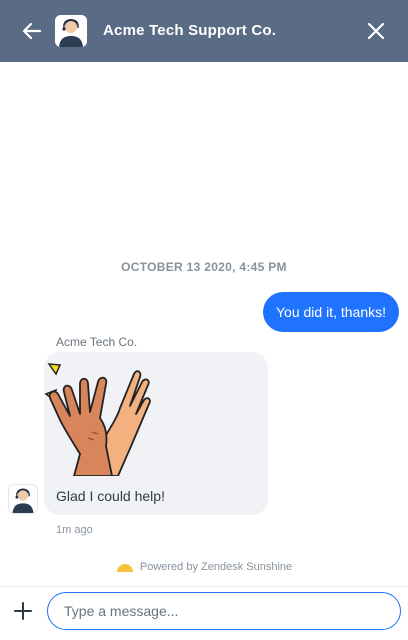 This screenshot has width=408, height=640. Describe the element at coordinates (97, 419) in the screenshot. I see `high-five-sticker-icon` at that location.